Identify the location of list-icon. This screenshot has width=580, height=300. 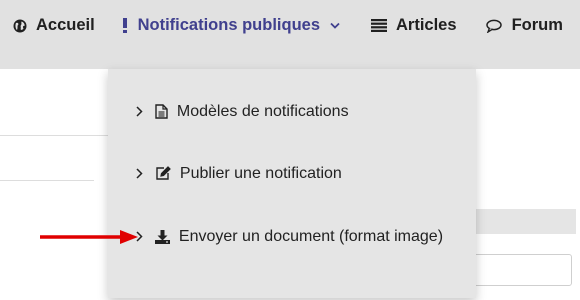
(379, 26).